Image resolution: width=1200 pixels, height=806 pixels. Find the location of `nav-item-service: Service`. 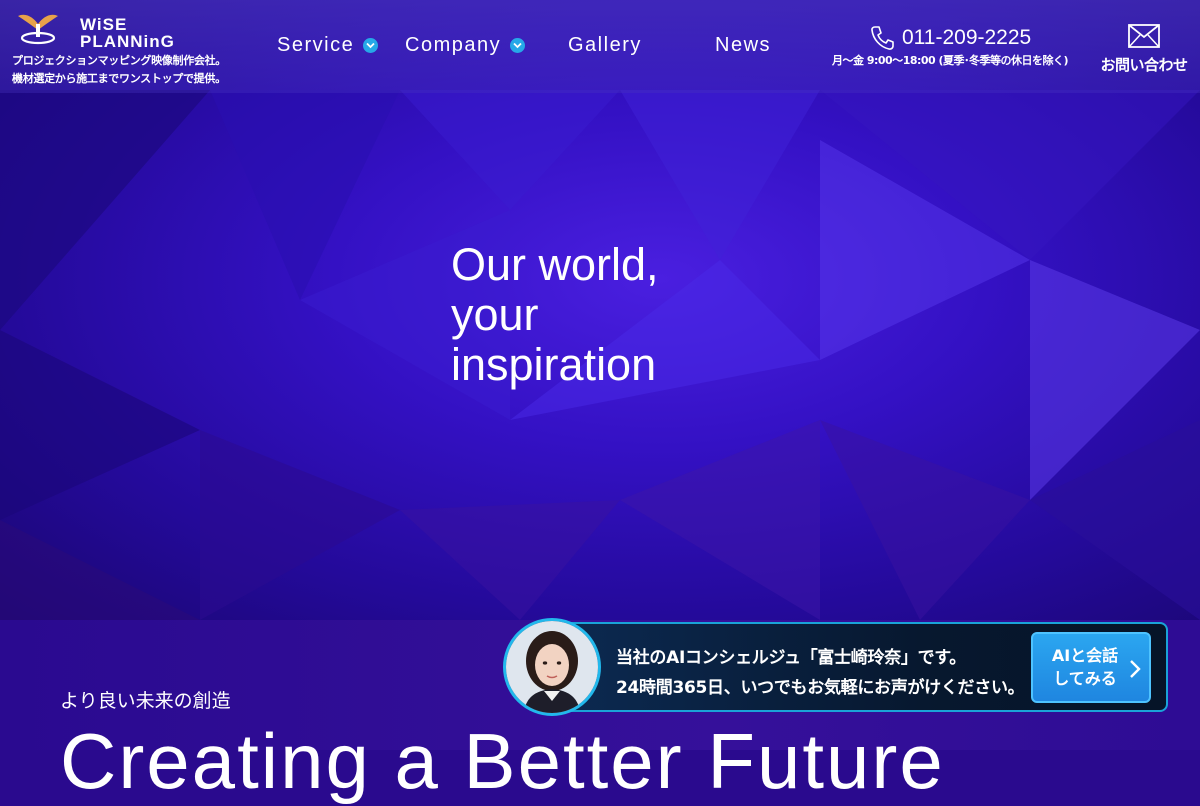

nav-item-service: Service is located at coordinates (328, 45).